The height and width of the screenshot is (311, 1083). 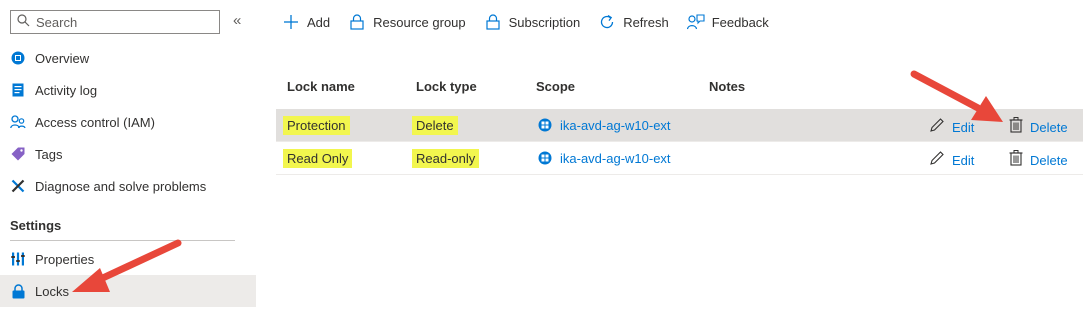 What do you see at coordinates (49, 154) in the screenshot?
I see `sidebar-item-label: Tags` at bounding box center [49, 154].